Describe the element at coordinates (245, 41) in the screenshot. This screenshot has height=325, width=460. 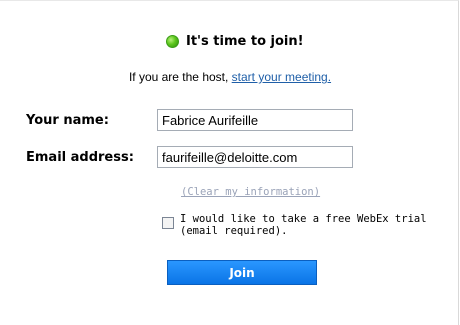
I see `status-heading: It's time to join!` at that location.